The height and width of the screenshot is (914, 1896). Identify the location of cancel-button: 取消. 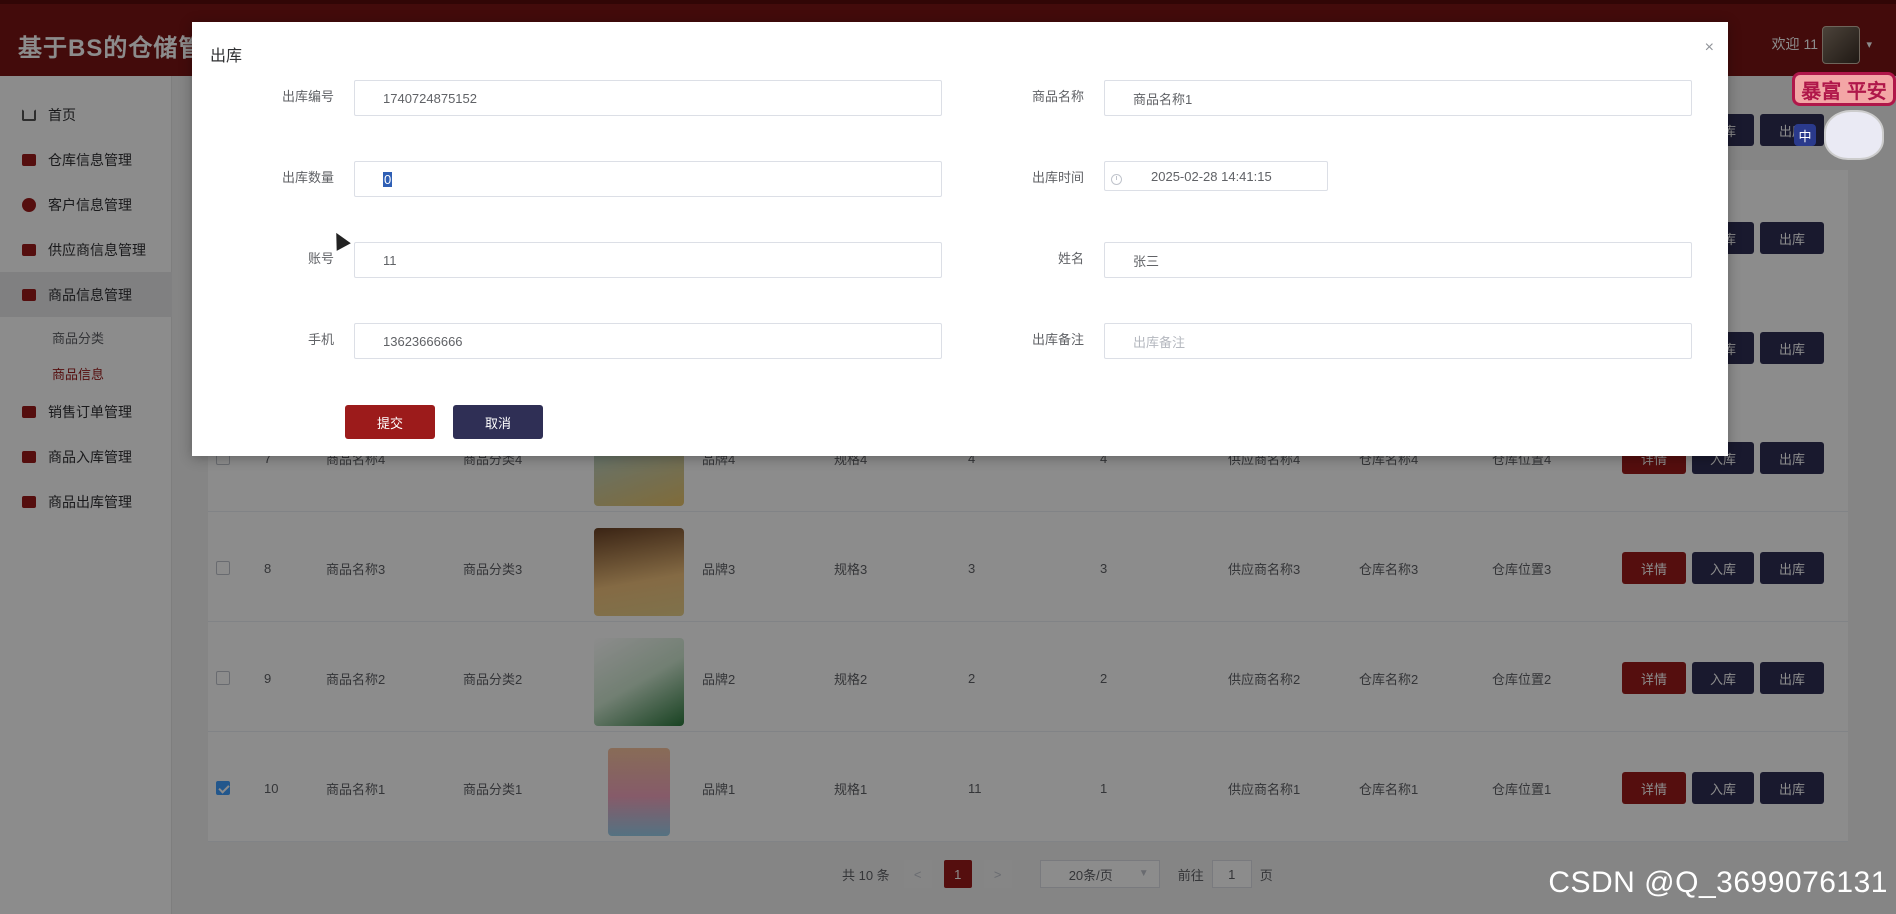
(498, 422).